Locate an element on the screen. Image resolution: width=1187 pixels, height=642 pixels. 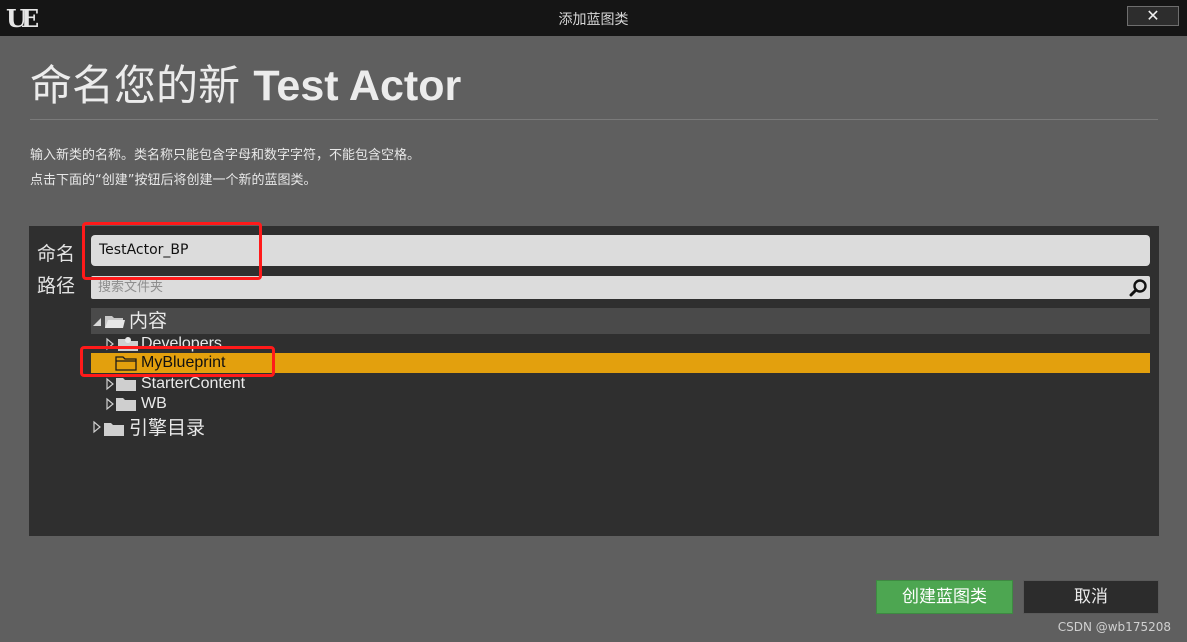
page-title: 命名您的新 Test Actor is located at coordinates (245, 86).